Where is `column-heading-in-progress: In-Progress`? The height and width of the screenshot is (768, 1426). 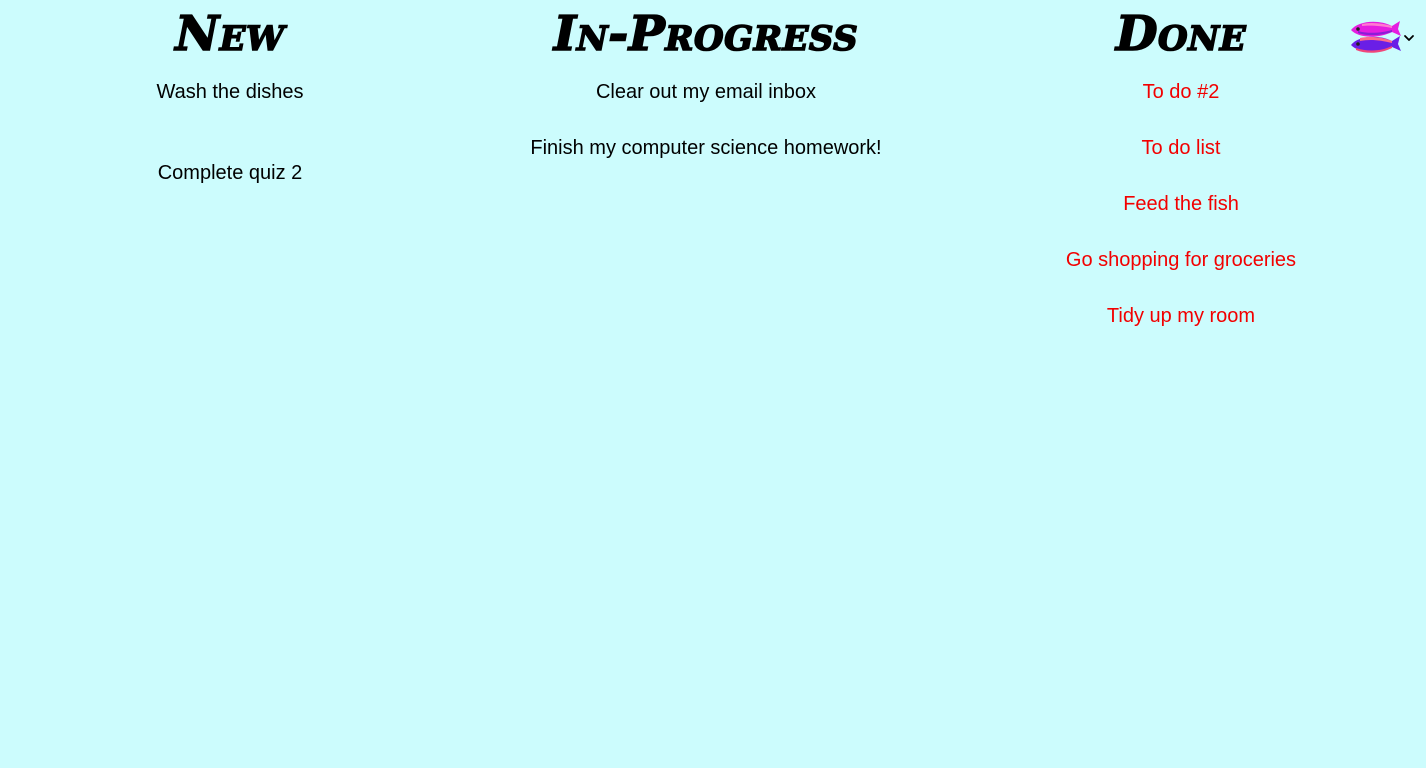 column-heading-in-progress: In-Progress is located at coordinates (706, 34).